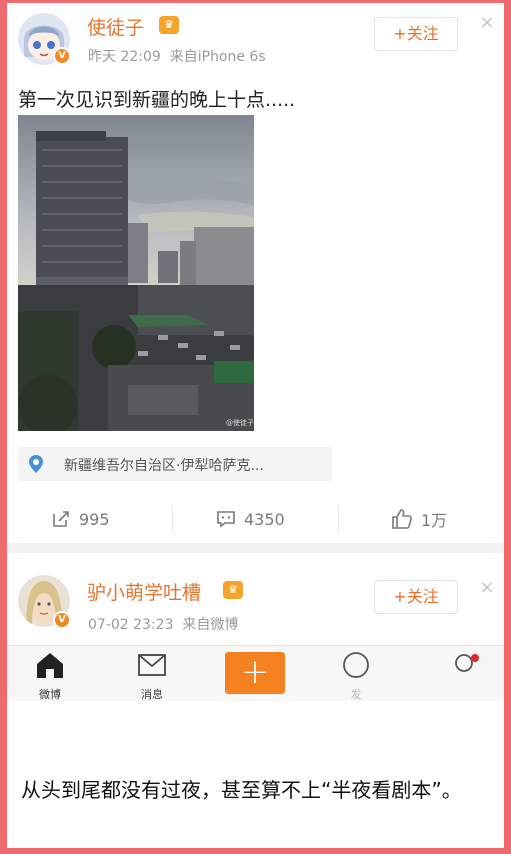  Describe the element at coordinates (36, 464) in the screenshot. I see `location-pin-icon` at that location.